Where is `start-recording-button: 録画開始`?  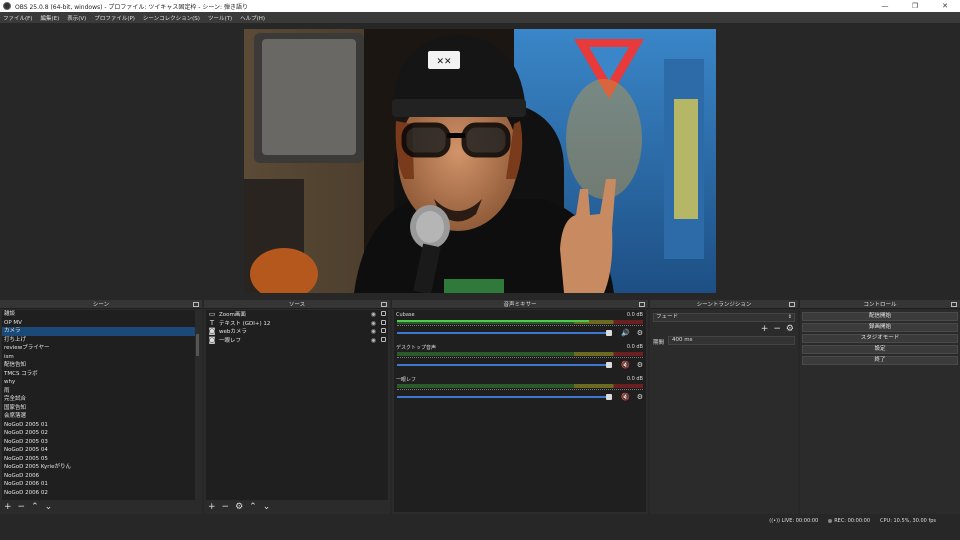 start-recording-button: 録画開始 is located at coordinates (880, 327).